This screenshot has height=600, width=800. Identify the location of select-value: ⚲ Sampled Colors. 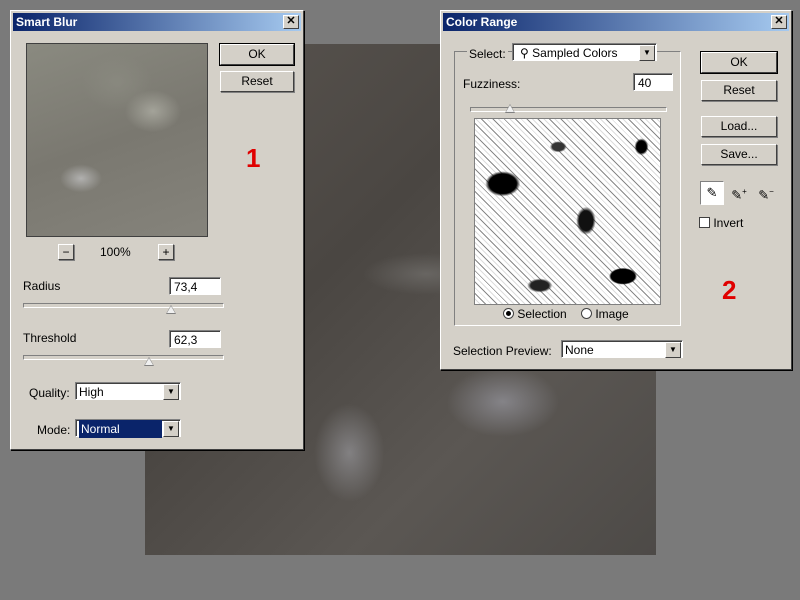
(569, 53).